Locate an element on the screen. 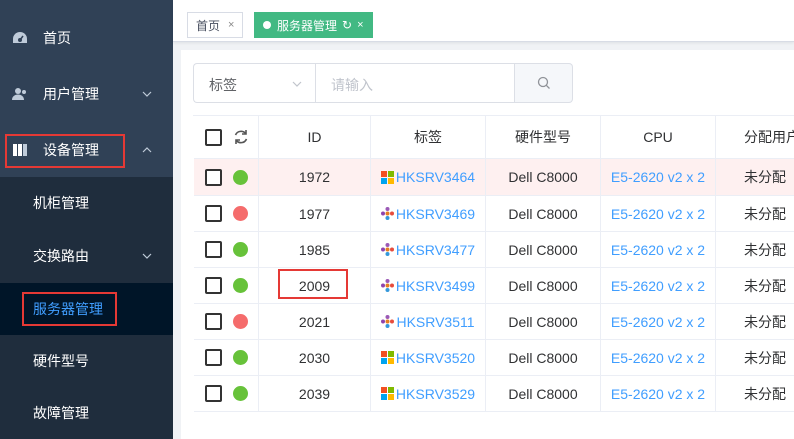  search-icon is located at coordinates (543, 82).